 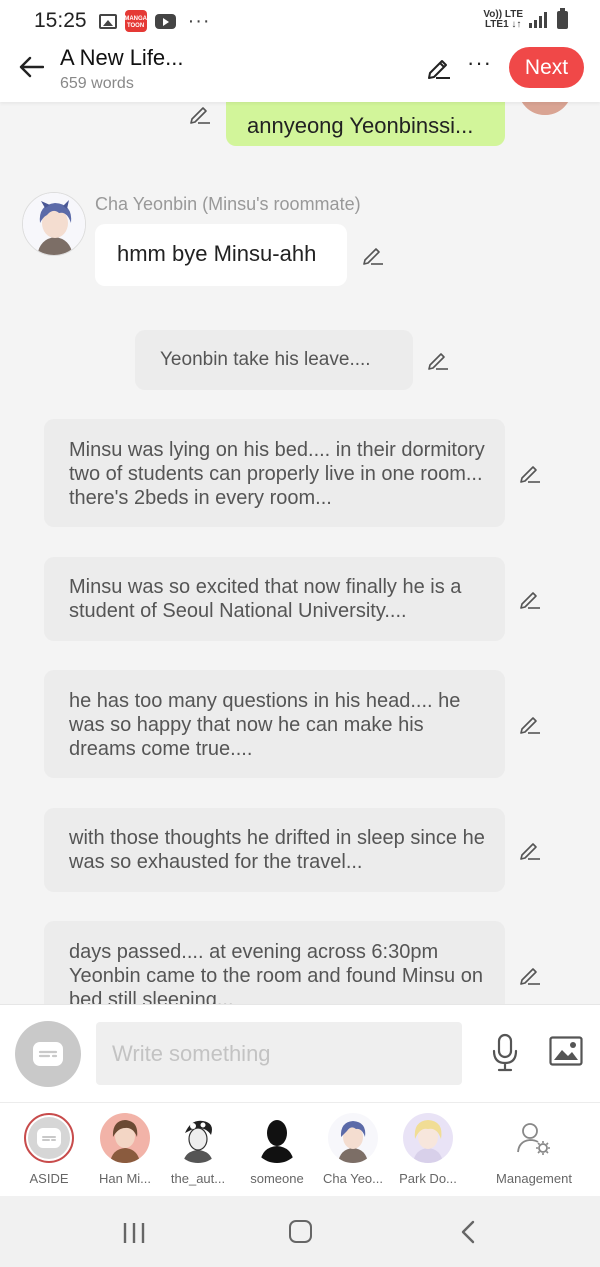 I want to click on character-label: someone, so click(x=277, y=1178).